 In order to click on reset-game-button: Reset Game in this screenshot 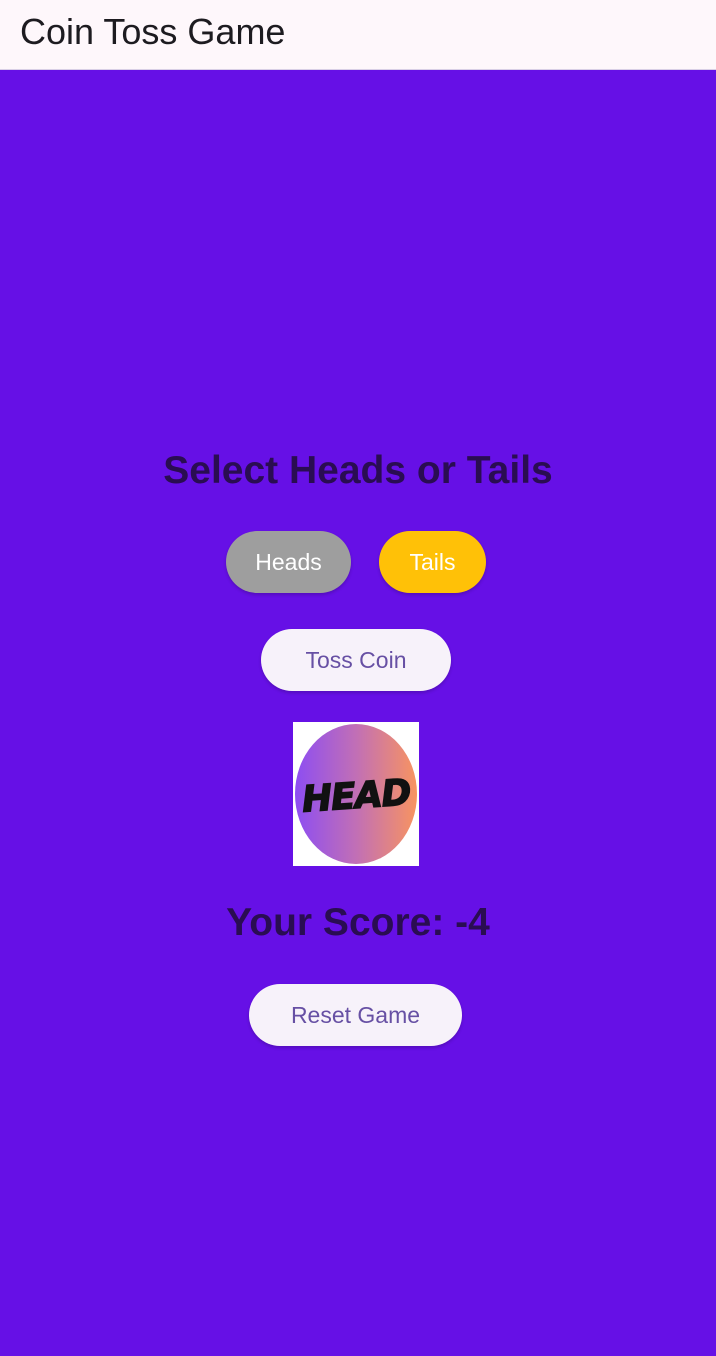, I will do `click(355, 1015)`.